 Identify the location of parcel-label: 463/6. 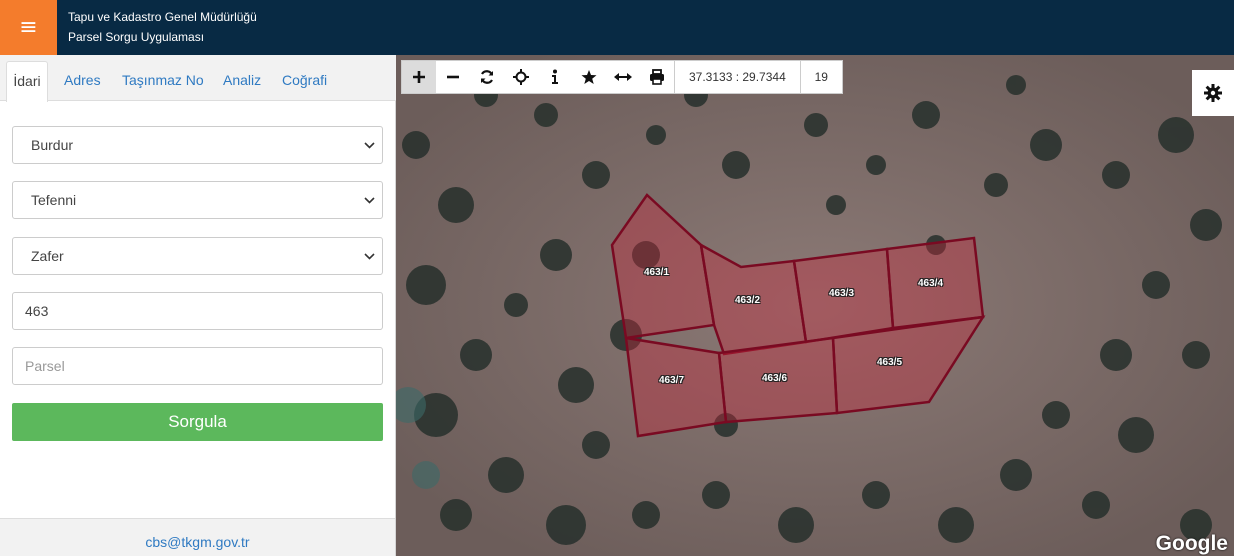
(775, 378).